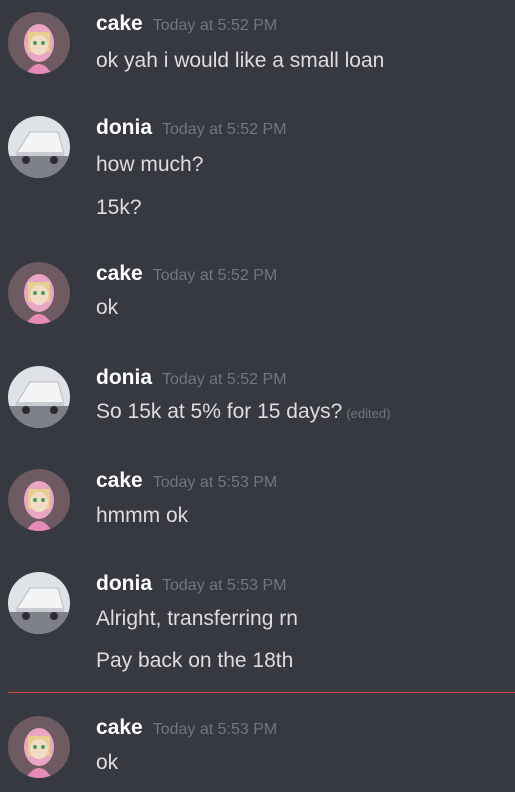 The height and width of the screenshot is (792, 515). What do you see at coordinates (219, 411) in the screenshot?
I see `message-text-content: So 15k at 5% for 15 days?` at bounding box center [219, 411].